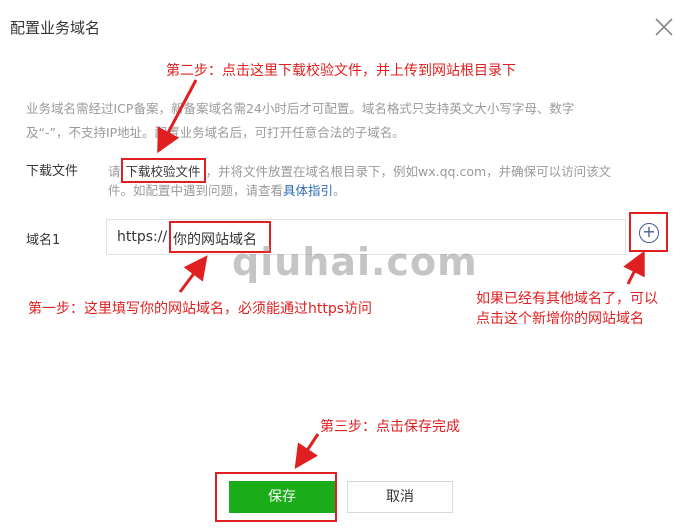 The height and width of the screenshot is (532, 692). I want to click on add-domain-button: +, so click(649, 233).